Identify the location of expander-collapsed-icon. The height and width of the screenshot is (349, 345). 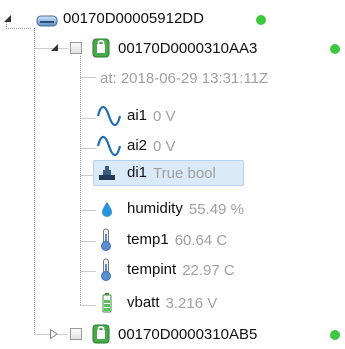
(54, 334).